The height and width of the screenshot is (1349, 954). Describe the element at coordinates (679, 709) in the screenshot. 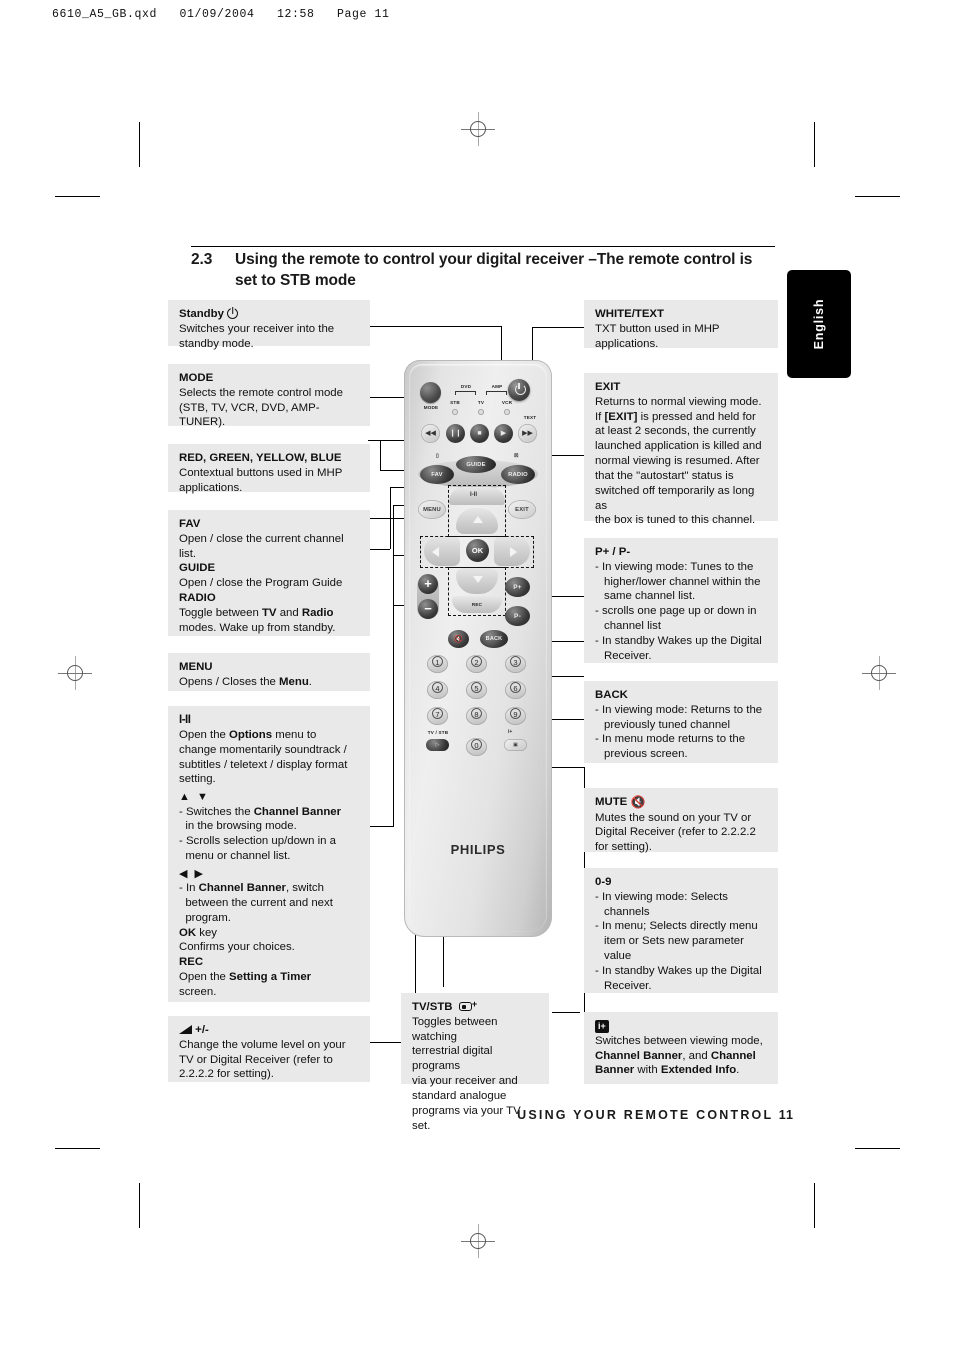

I see `callout-back-line-1: - In viewing mode: Returns to the` at that location.